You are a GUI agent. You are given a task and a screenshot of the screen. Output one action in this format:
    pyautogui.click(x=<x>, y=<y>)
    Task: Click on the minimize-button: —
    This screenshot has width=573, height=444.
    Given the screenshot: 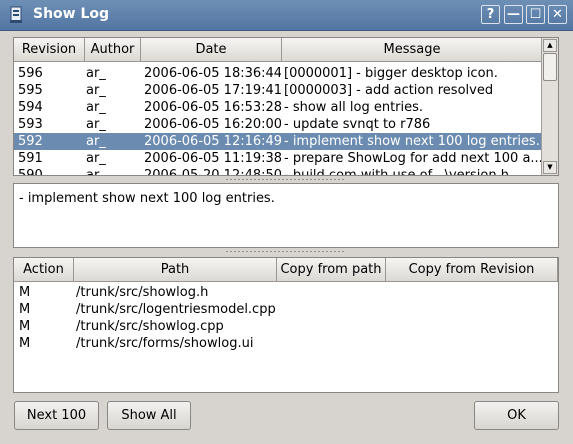 What is the action you would take?
    pyautogui.click(x=513, y=14)
    